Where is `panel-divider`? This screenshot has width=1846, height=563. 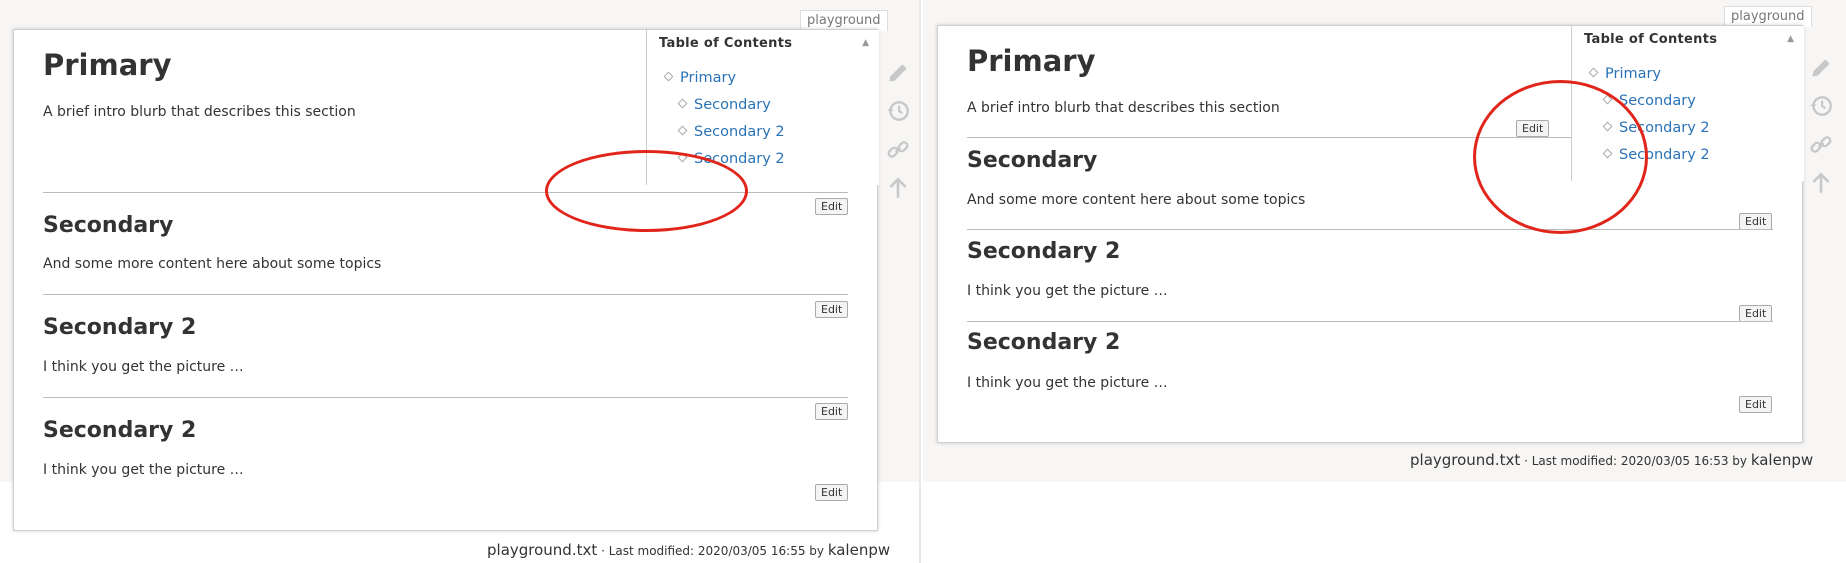
panel-divider is located at coordinates (920, 281).